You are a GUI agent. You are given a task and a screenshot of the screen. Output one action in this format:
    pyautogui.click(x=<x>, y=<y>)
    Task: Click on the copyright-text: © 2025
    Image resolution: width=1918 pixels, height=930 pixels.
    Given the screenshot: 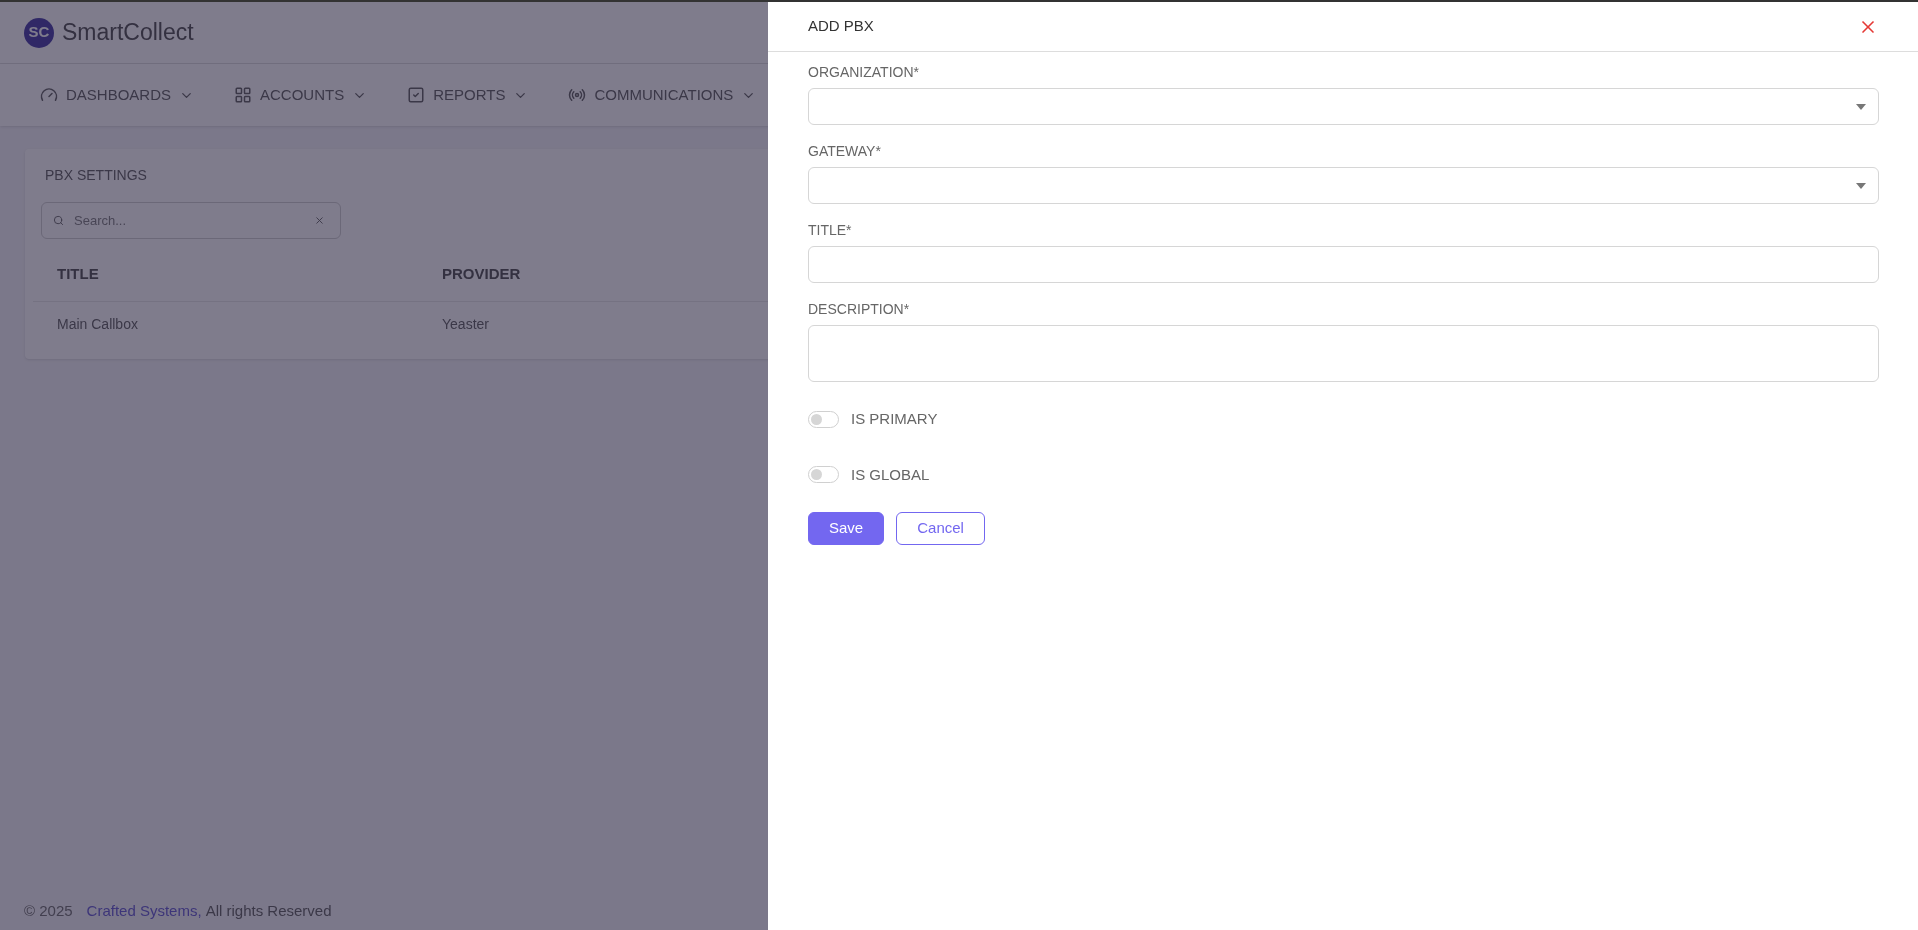 What is the action you would take?
    pyautogui.click(x=48, y=910)
    